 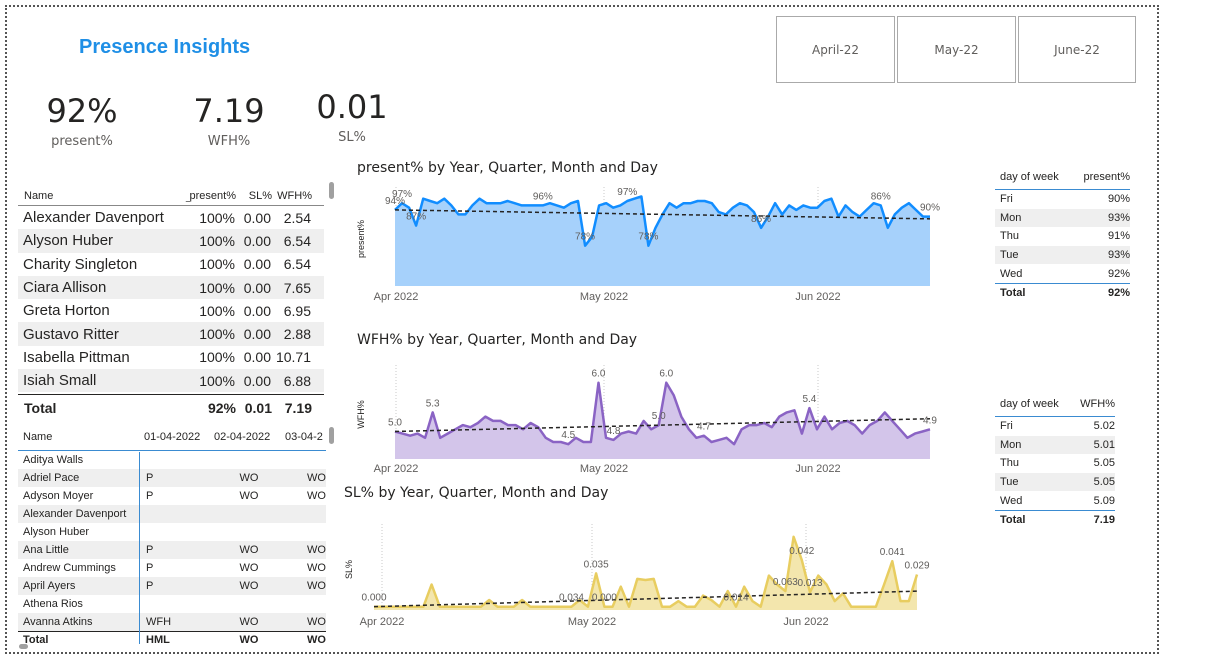 What do you see at coordinates (171, 310) in the screenshot?
I see `table-row: Greta Horton 100% 0.00 6.95` at bounding box center [171, 310].